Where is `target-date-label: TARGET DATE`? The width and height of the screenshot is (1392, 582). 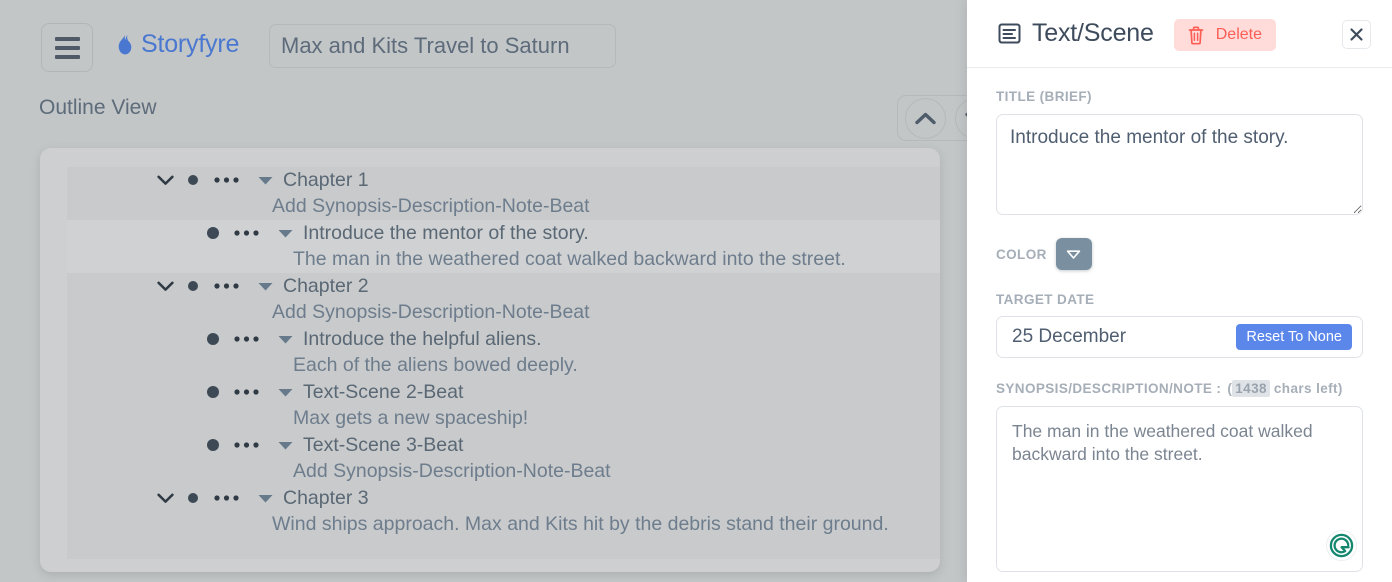 target-date-label: TARGET DATE is located at coordinates (1045, 299).